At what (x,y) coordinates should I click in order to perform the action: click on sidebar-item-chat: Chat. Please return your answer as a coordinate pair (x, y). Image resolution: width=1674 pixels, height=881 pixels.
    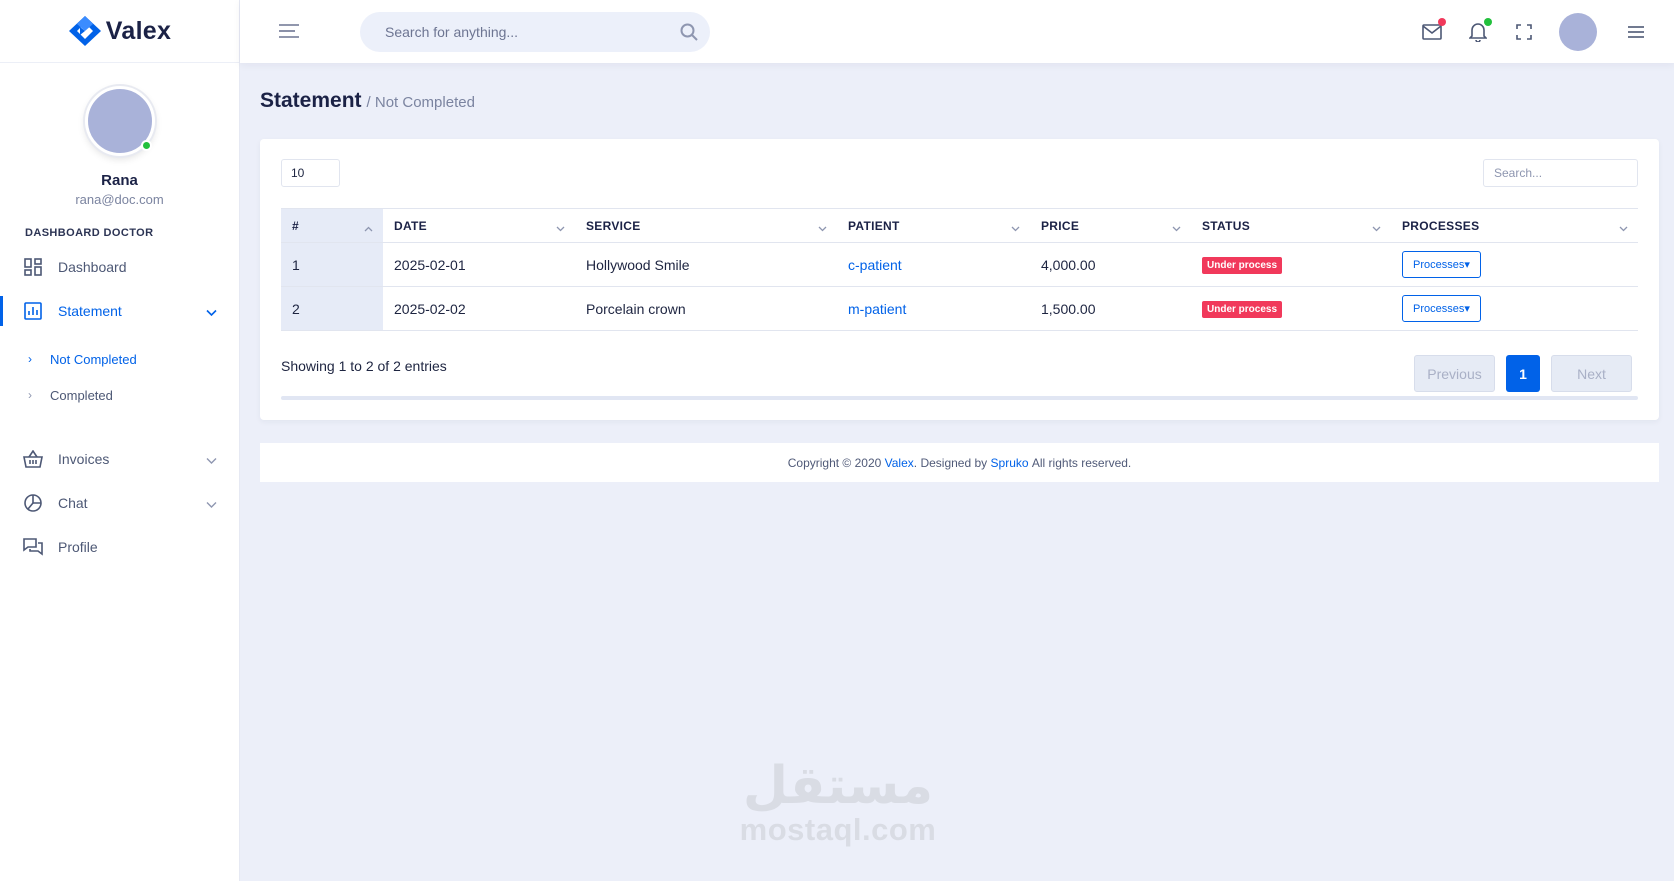
    Looking at the image, I should click on (119, 503).